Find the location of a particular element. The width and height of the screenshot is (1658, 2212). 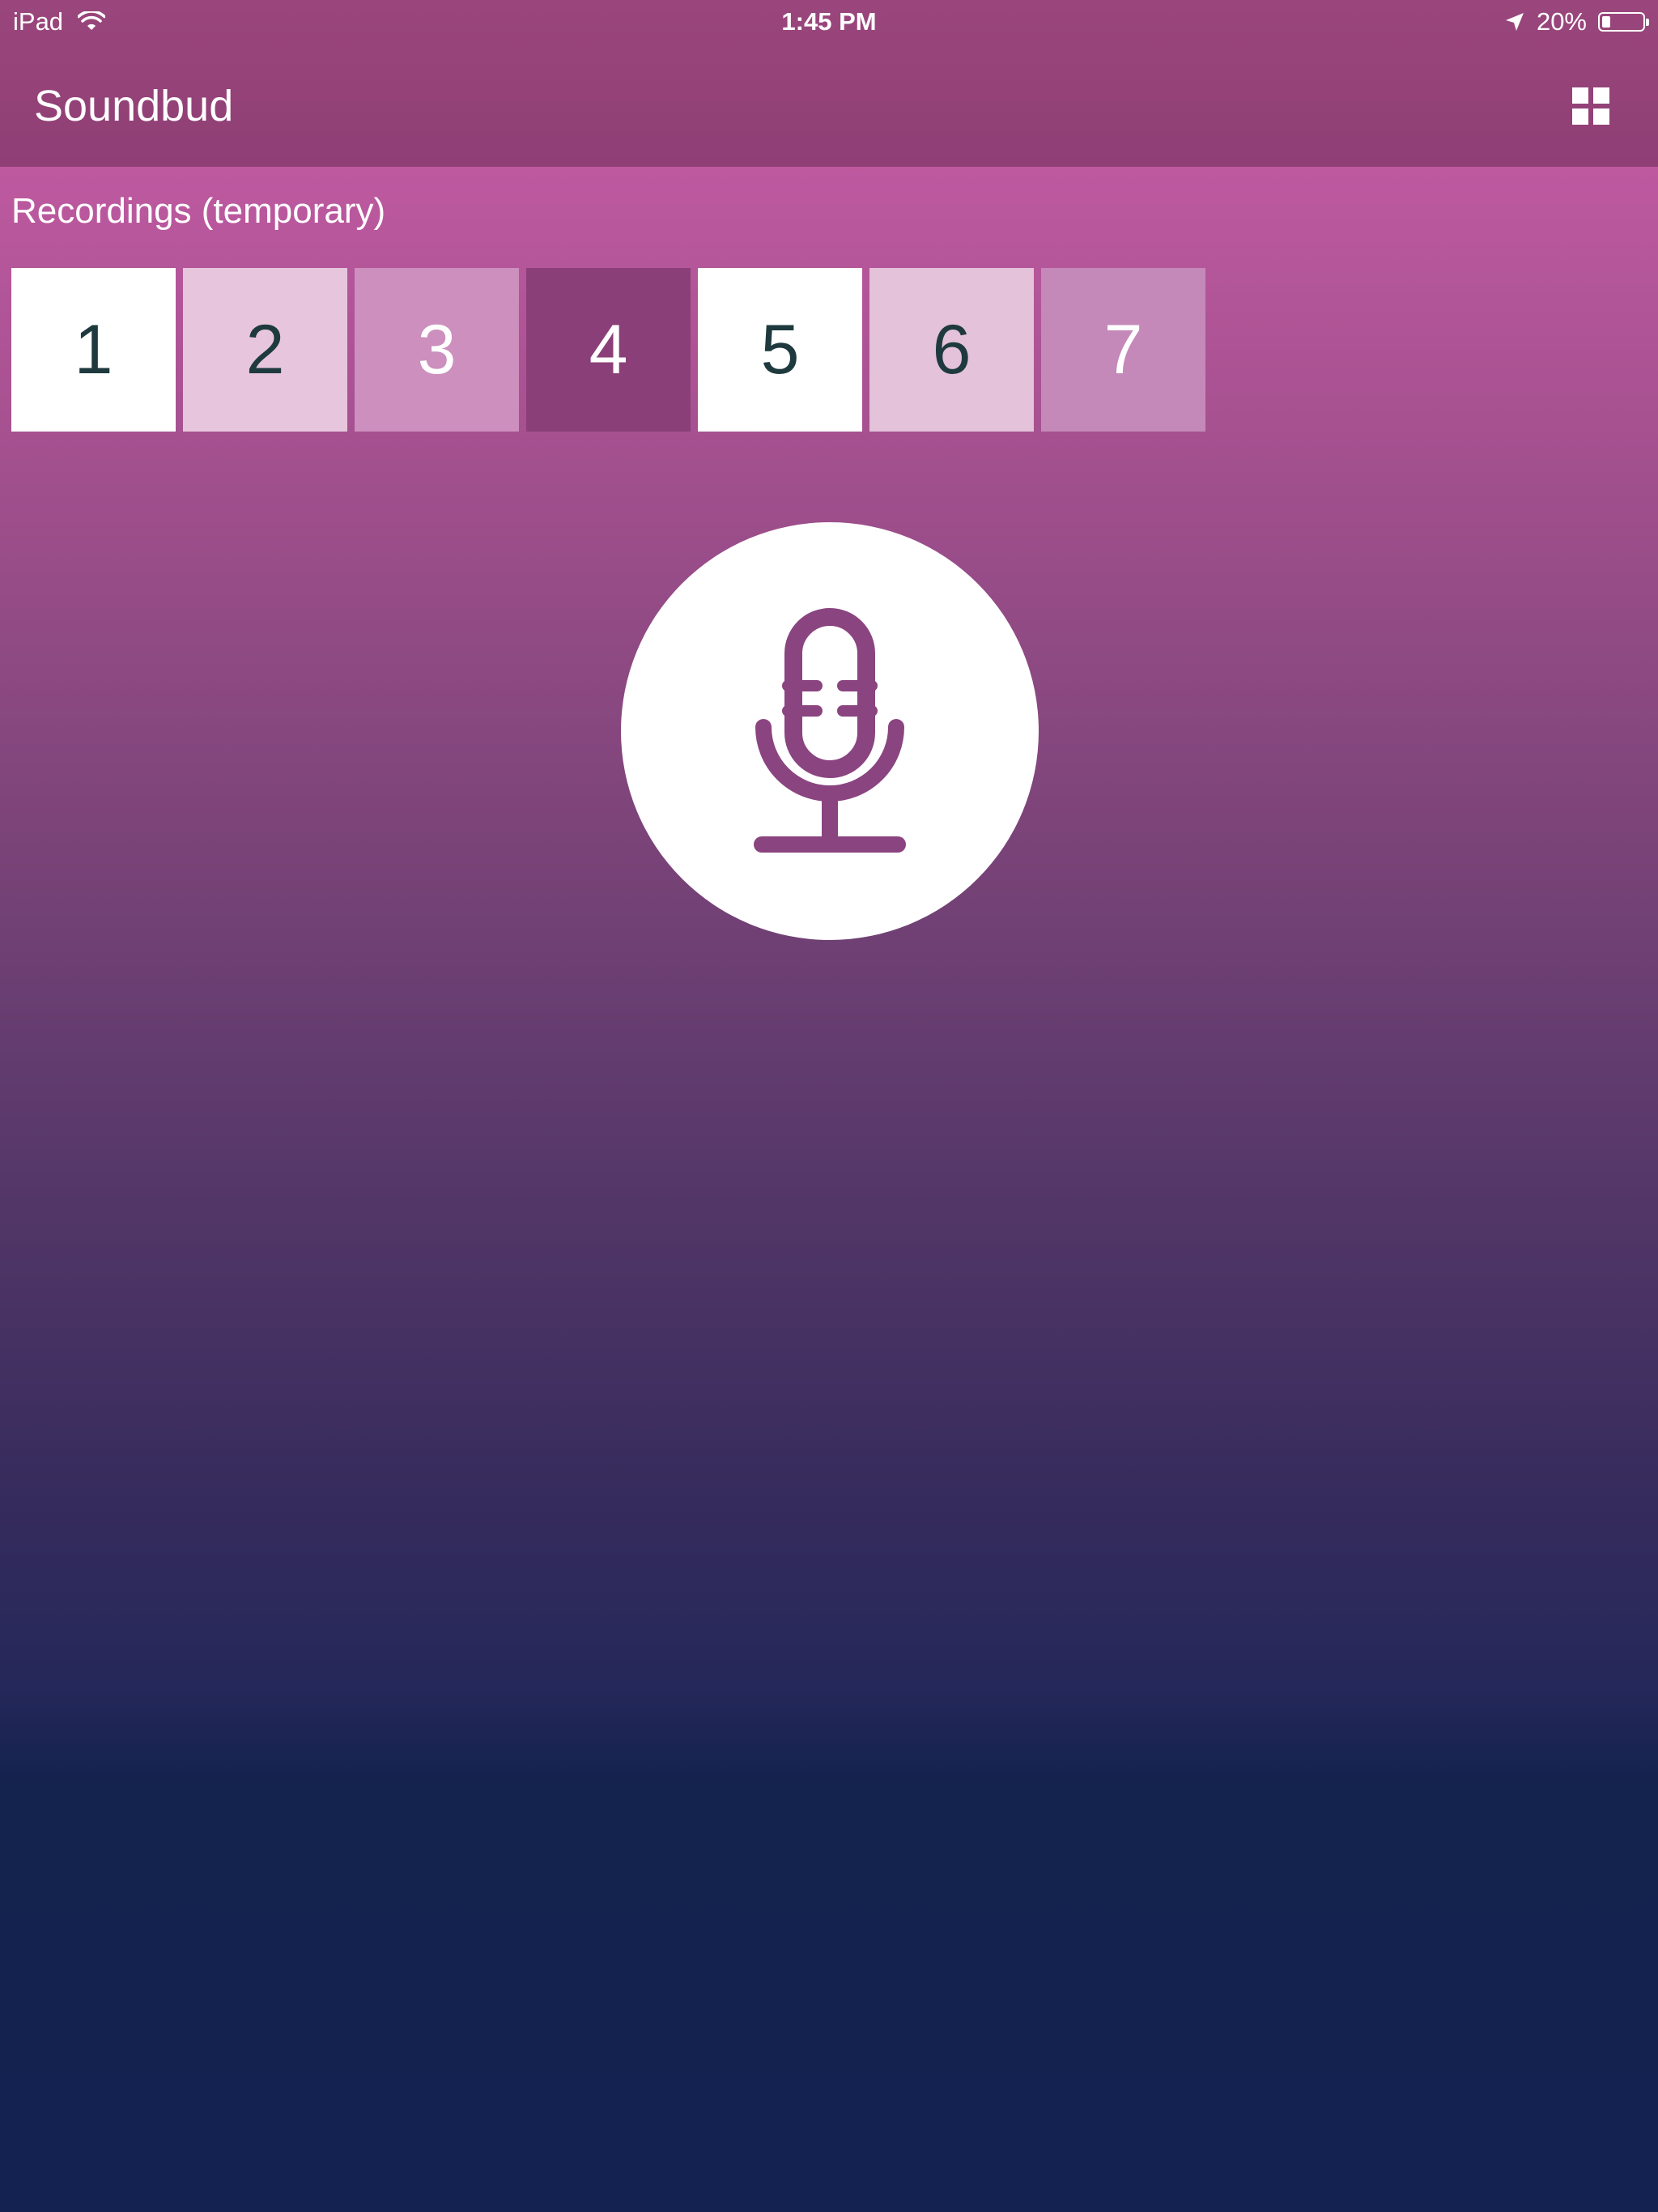

status-right: 20% is located at coordinates (1576, 22).